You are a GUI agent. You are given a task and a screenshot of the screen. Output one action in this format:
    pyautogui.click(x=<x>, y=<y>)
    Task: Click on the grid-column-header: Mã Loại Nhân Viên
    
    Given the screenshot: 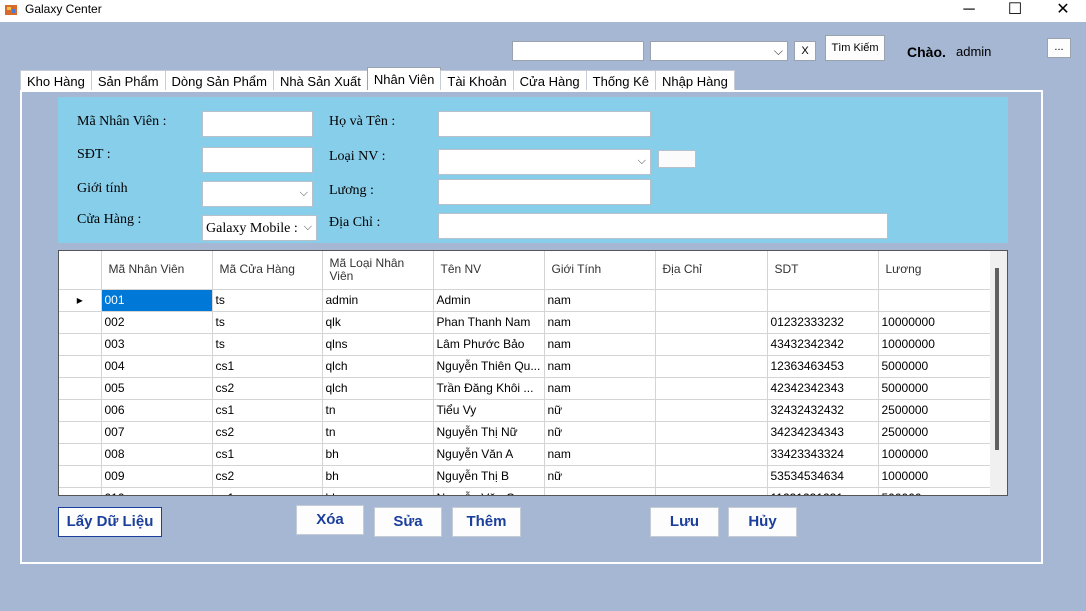 What is the action you would take?
    pyautogui.click(x=378, y=270)
    